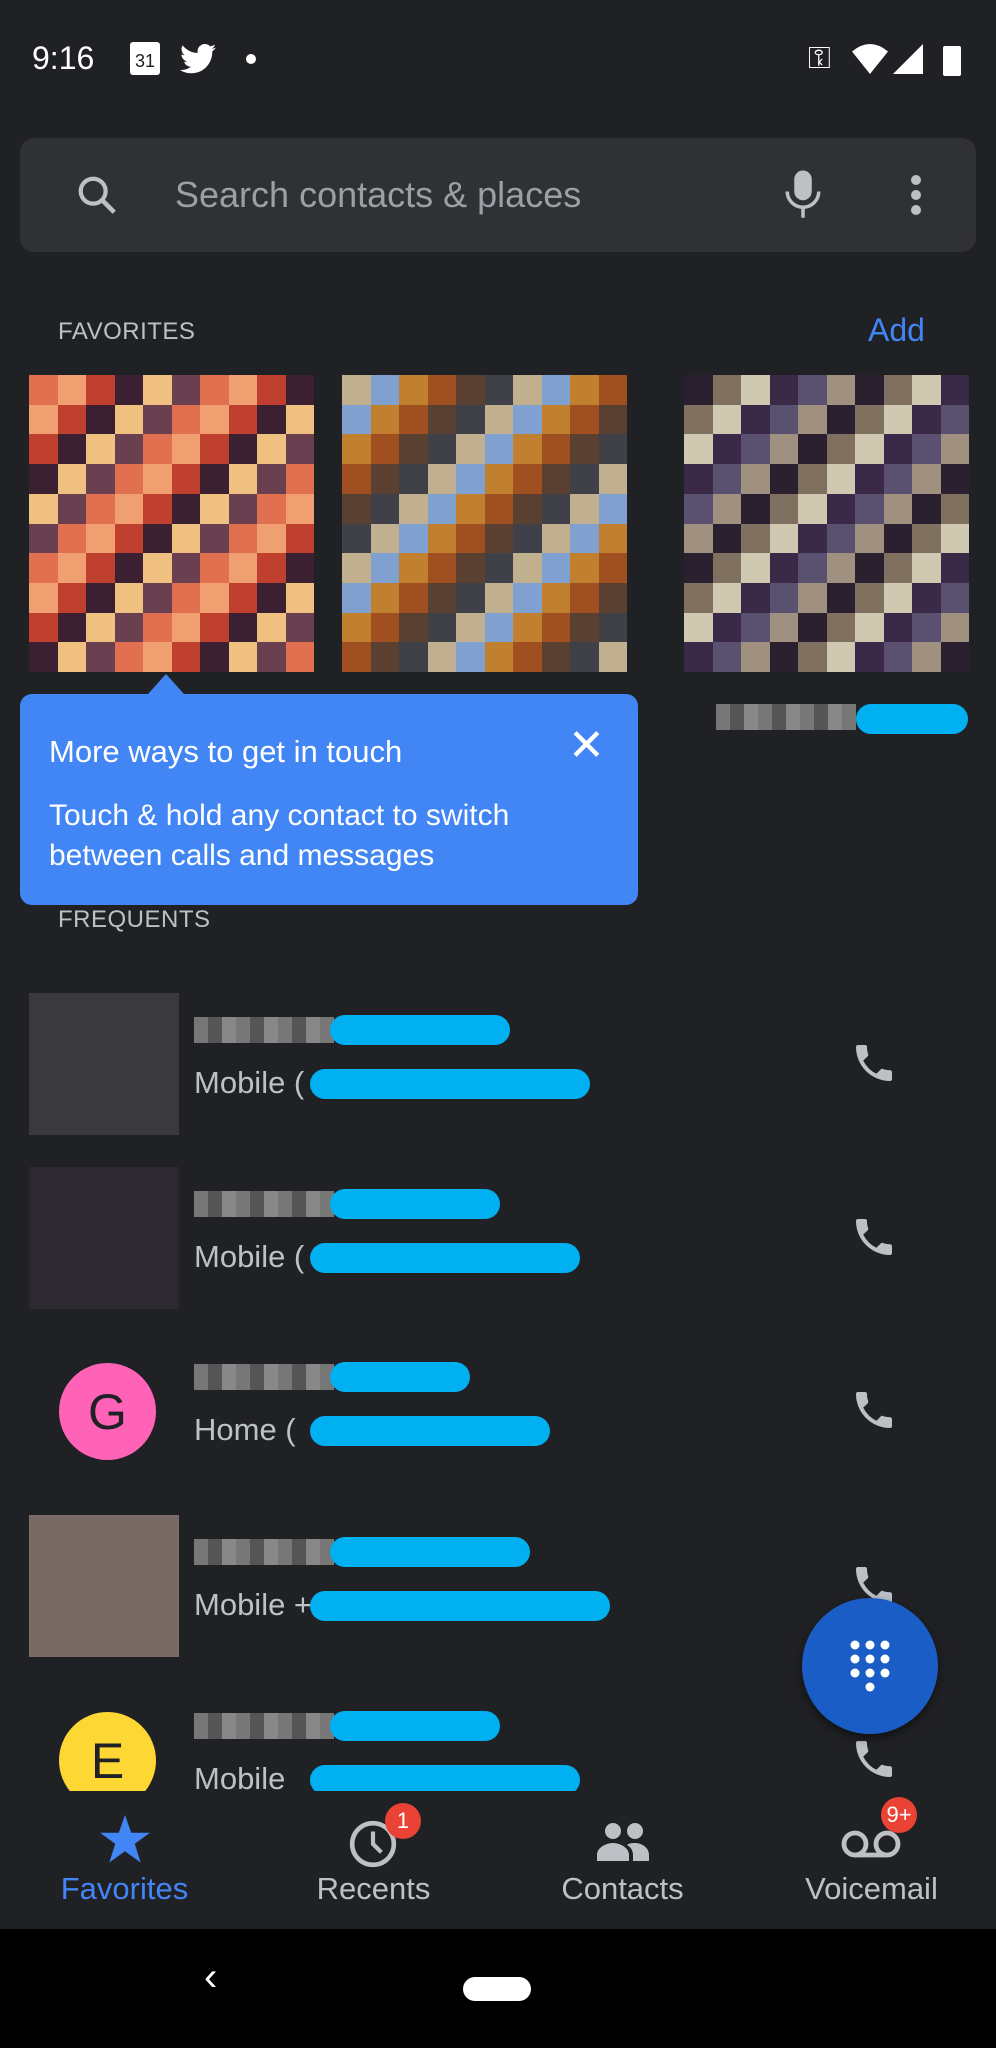 The width and height of the screenshot is (996, 2048). Describe the element at coordinates (786, 717) in the screenshot. I see `favorite-name-redacted` at that location.